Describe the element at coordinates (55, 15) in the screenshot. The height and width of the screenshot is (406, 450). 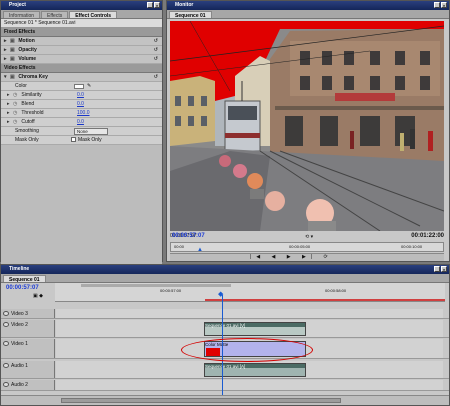
I see `tab-effects: Effects` at that location.